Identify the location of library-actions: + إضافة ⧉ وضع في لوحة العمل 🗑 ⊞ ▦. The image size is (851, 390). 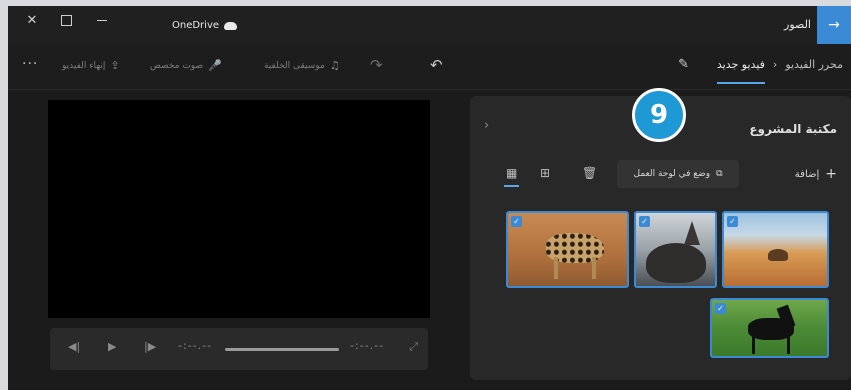
(660, 175).